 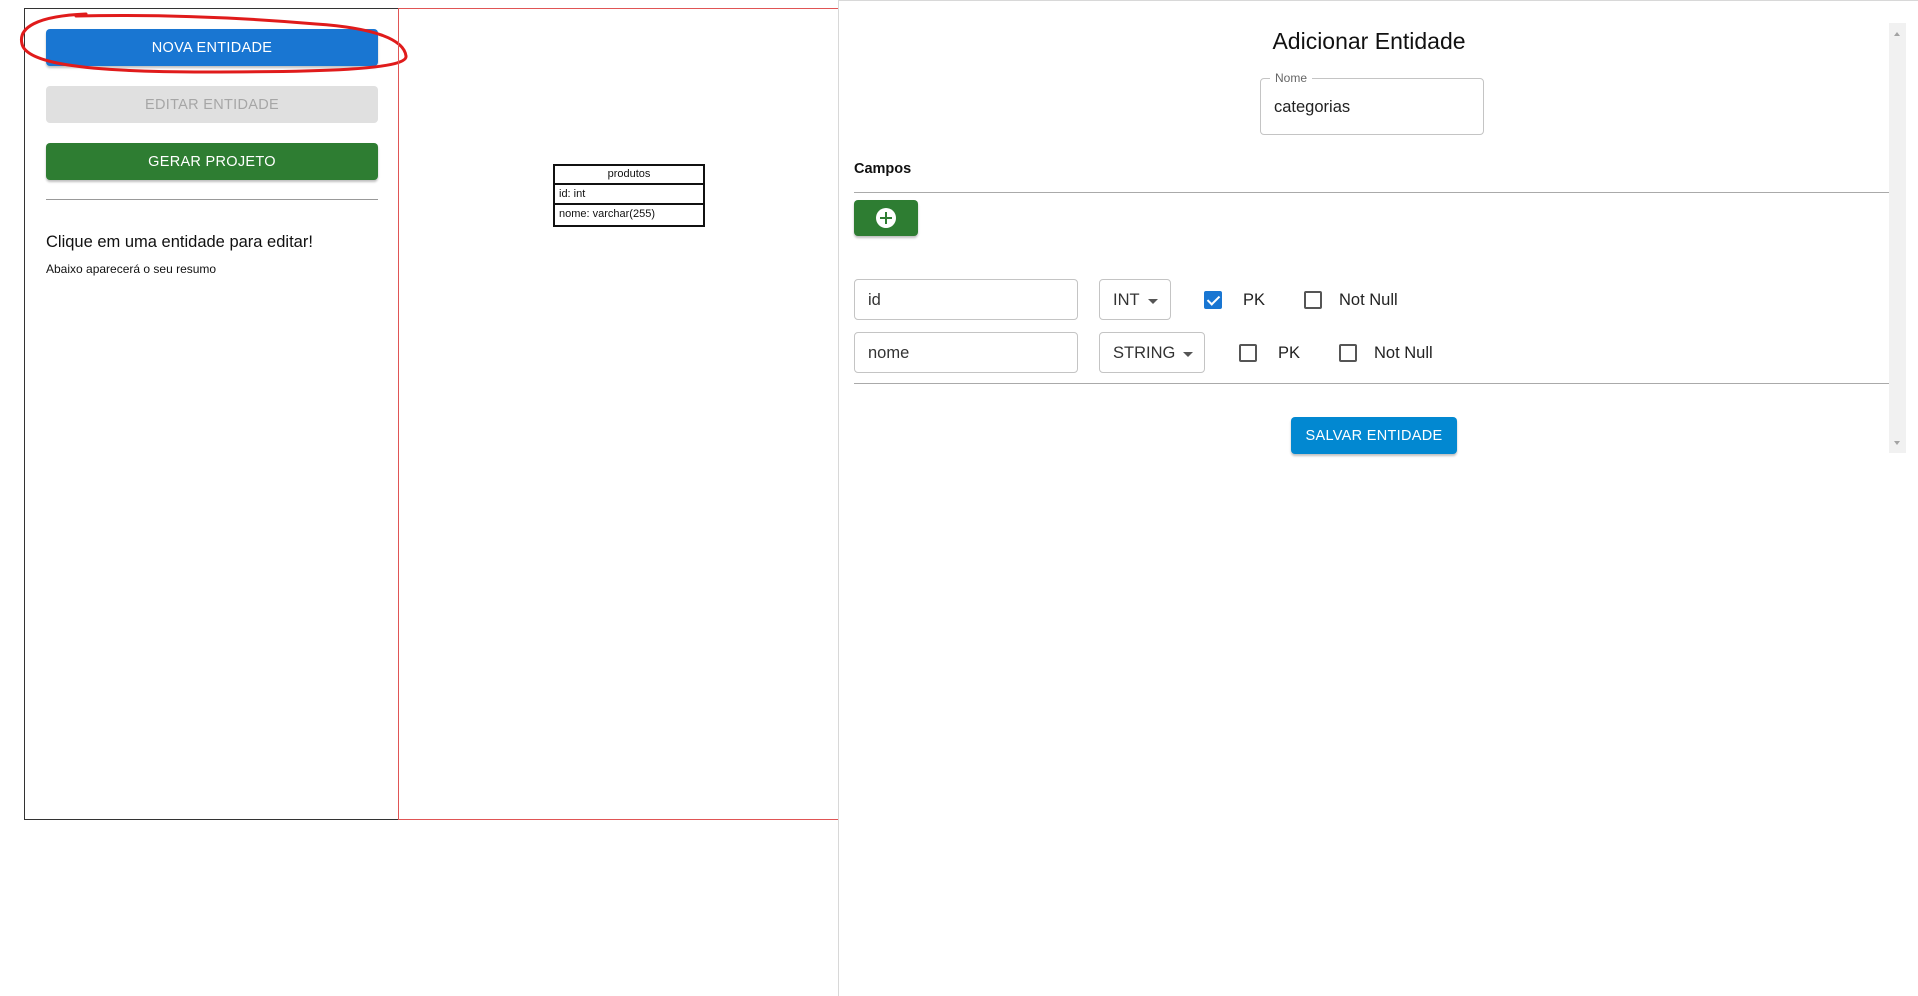 What do you see at coordinates (629, 175) in the screenshot?
I see `entity-title: produtos` at bounding box center [629, 175].